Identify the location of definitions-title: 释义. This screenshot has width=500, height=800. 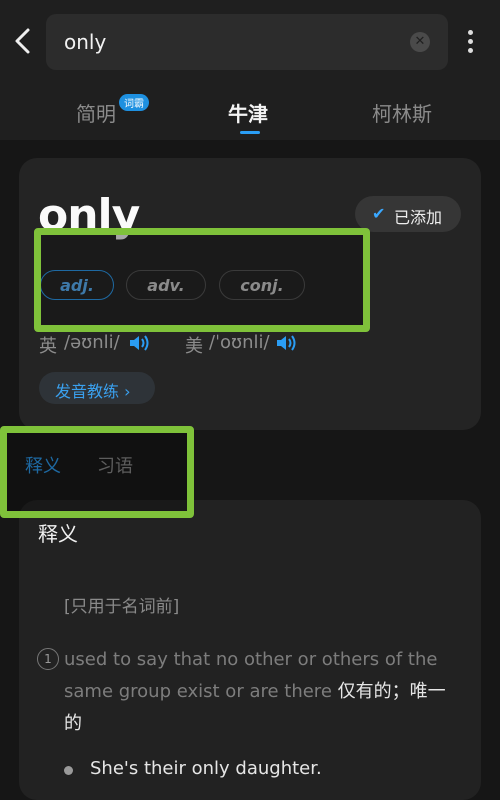
(58, 534).